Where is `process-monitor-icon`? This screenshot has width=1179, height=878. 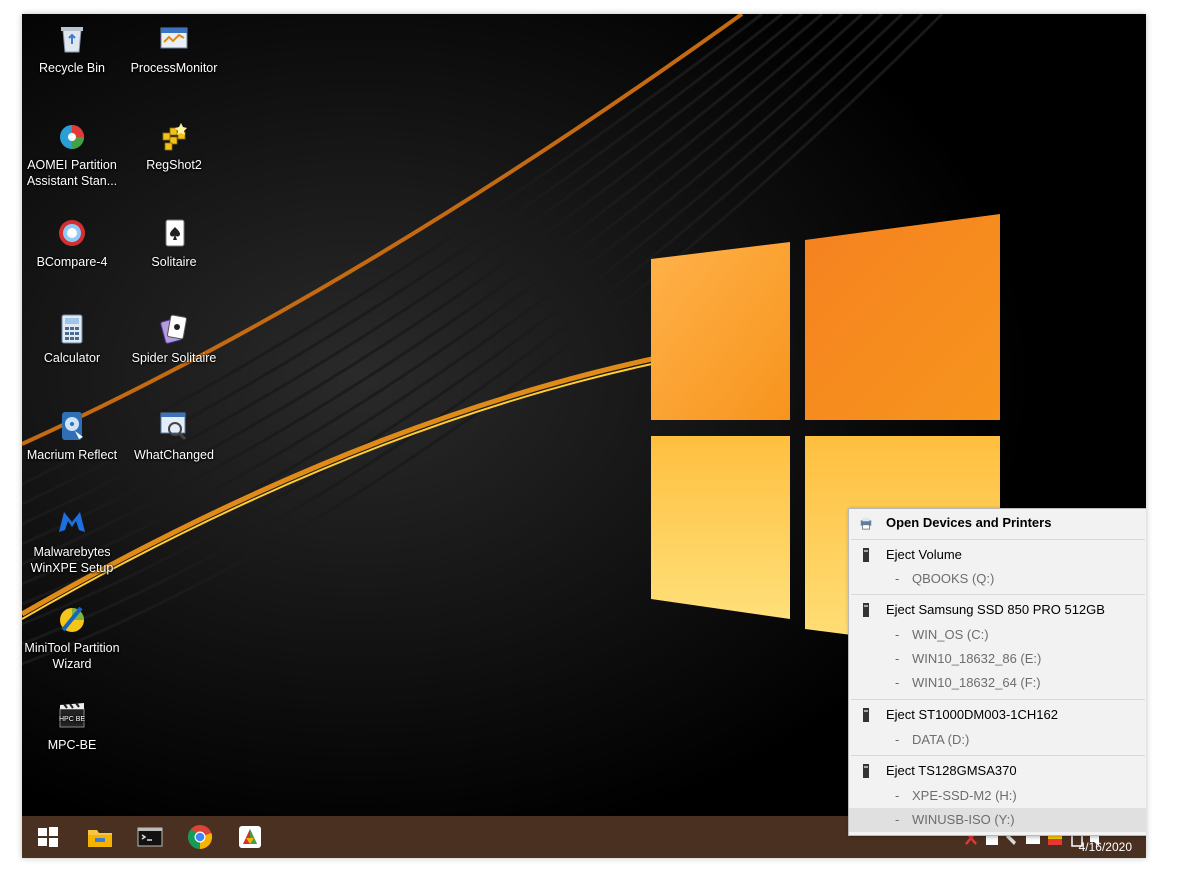 process-monitor-icon is located at coordinates (174, 38).